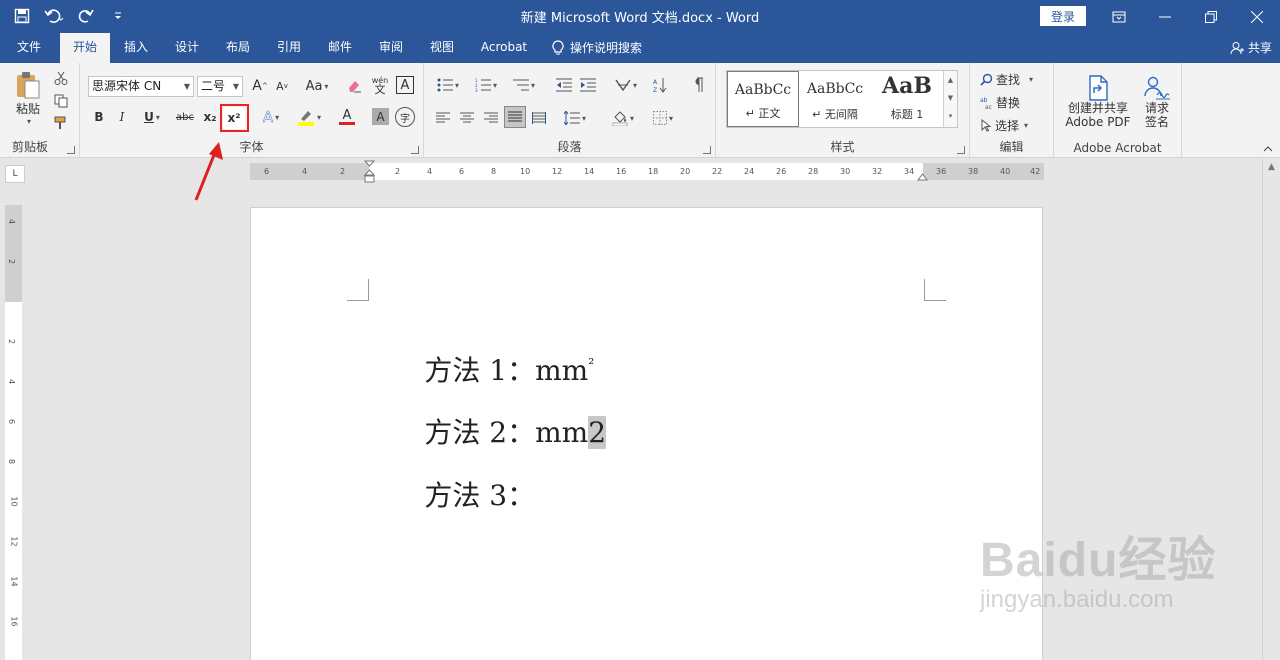  What do you see at coordinates (340, 48) in the screenshot?
I see `tab-mailings: 邮件` at bounding box center [340, 48].